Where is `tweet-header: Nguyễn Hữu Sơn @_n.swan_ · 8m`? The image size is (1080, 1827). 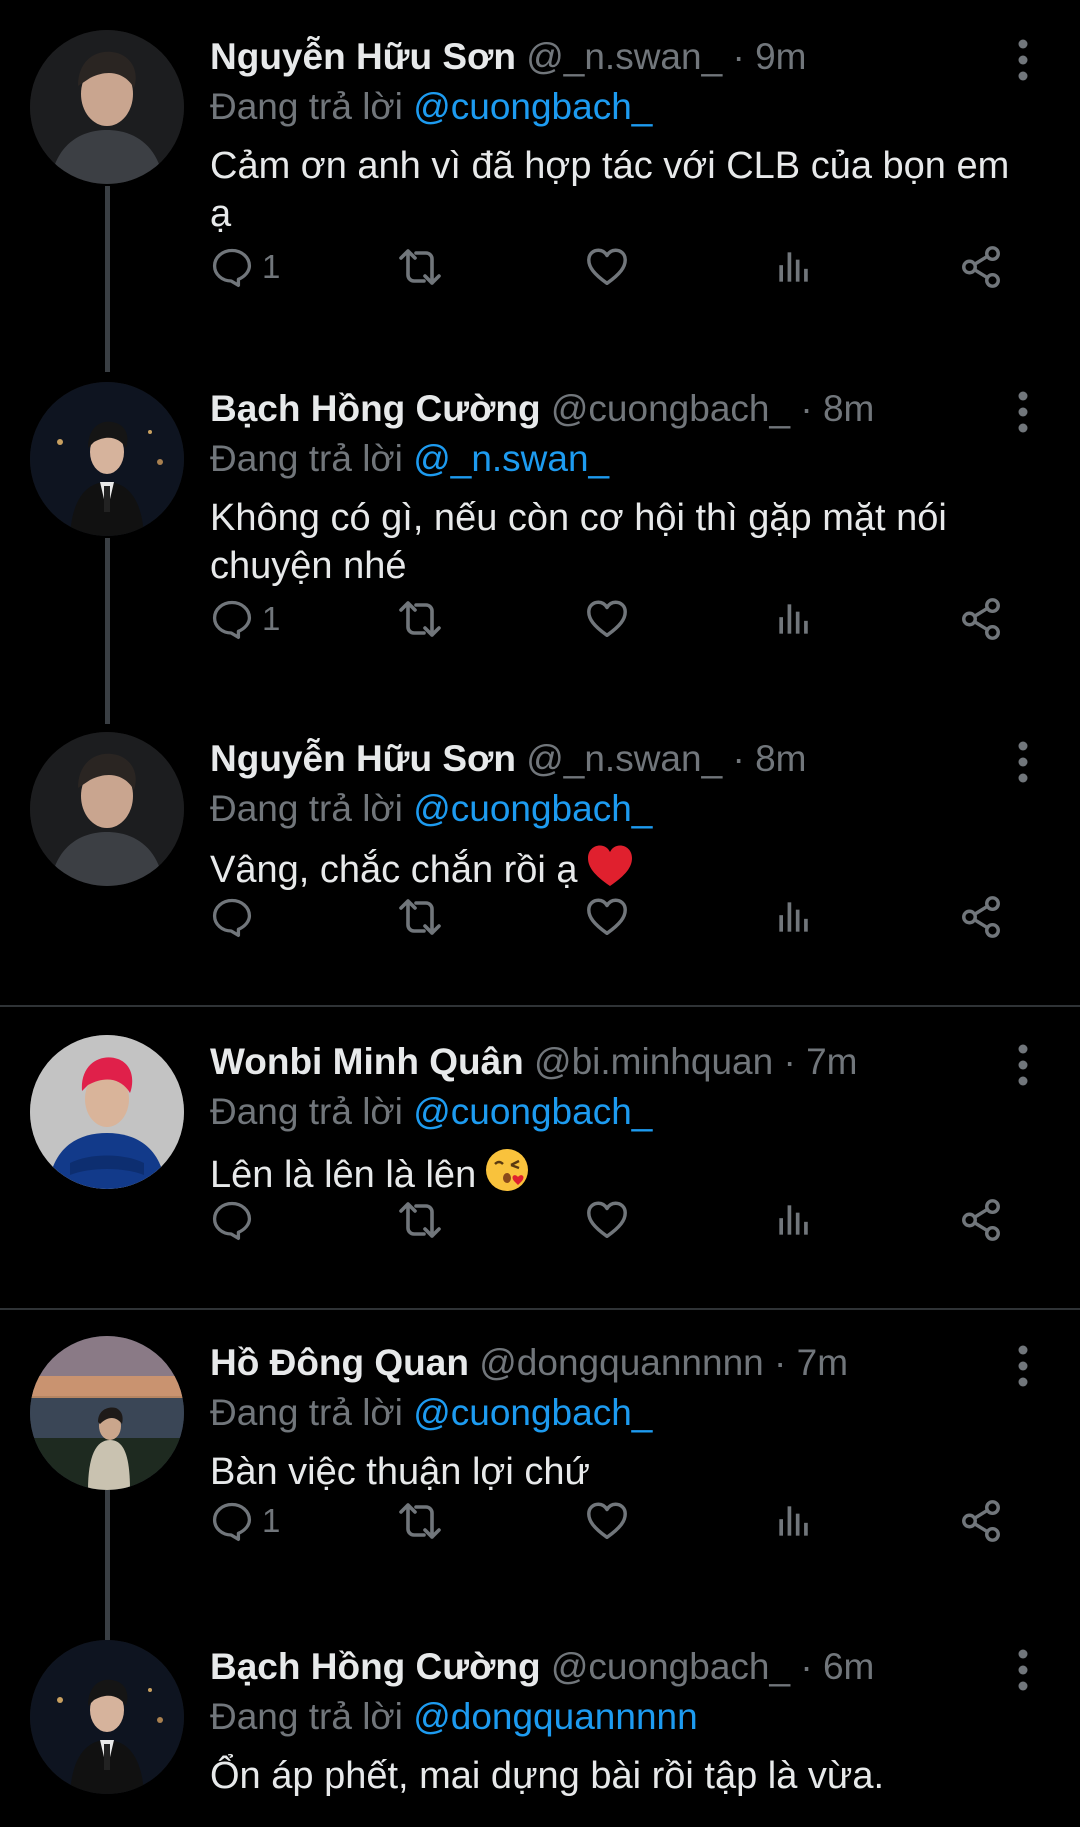 tweet-header: Nguyễn Hữu Sơn @_n.swan_ · 8m is located at coordinates (605, 759).